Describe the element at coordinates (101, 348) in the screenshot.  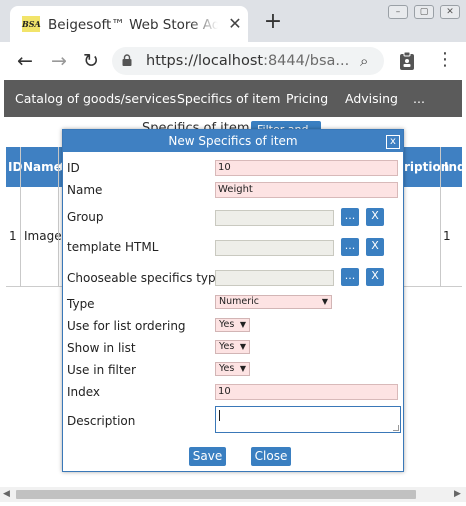
I see `showlist-label: Show in list` at that location.